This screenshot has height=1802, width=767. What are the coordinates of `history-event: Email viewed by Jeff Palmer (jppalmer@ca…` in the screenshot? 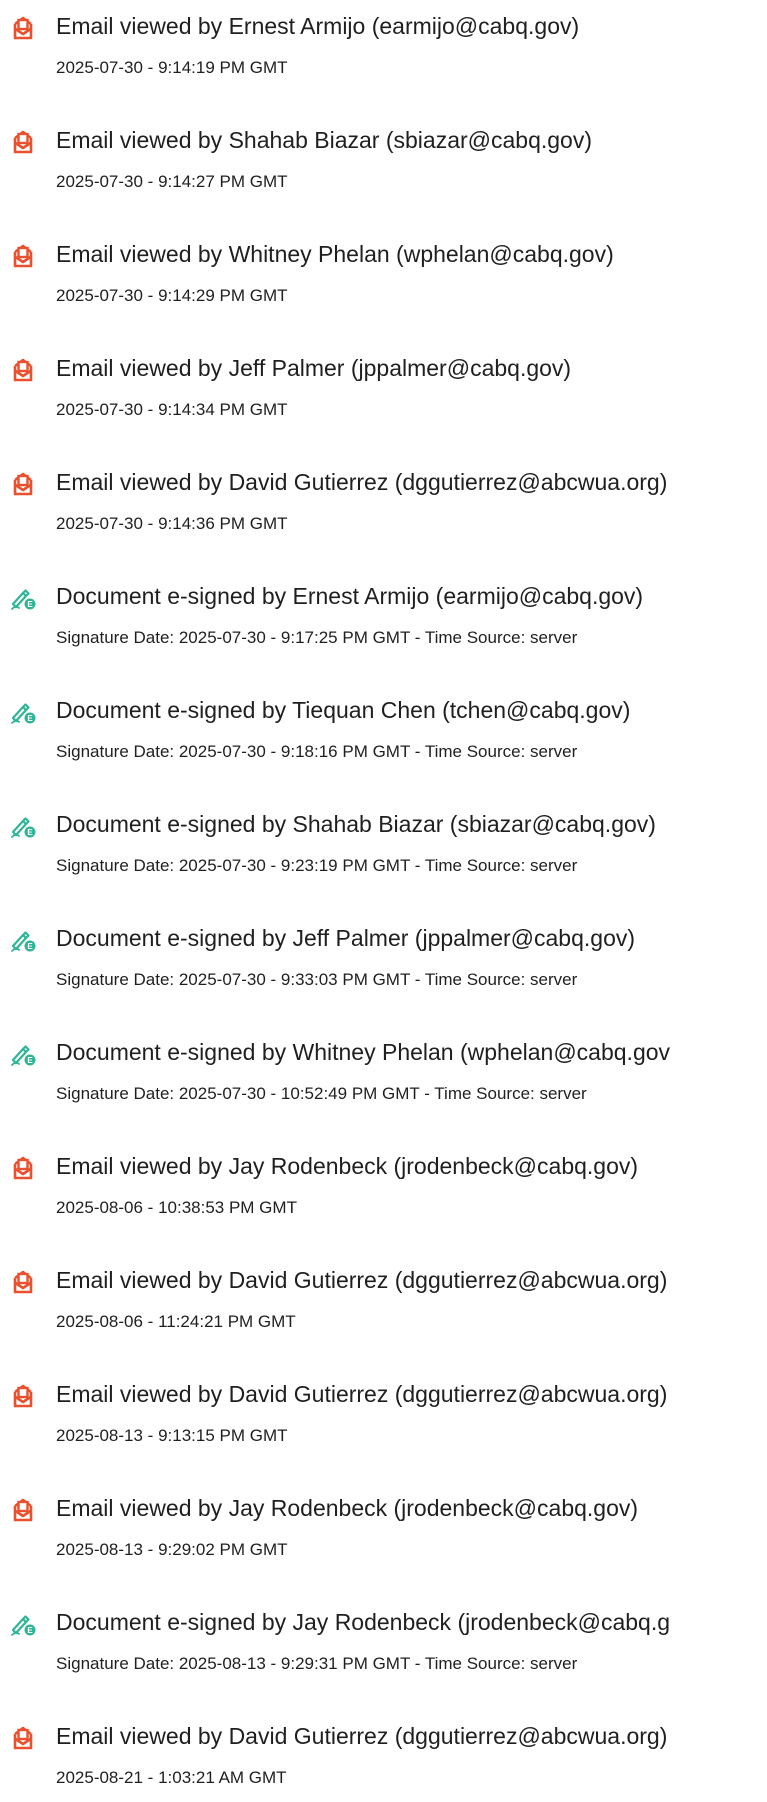 It's located at (383, 389).